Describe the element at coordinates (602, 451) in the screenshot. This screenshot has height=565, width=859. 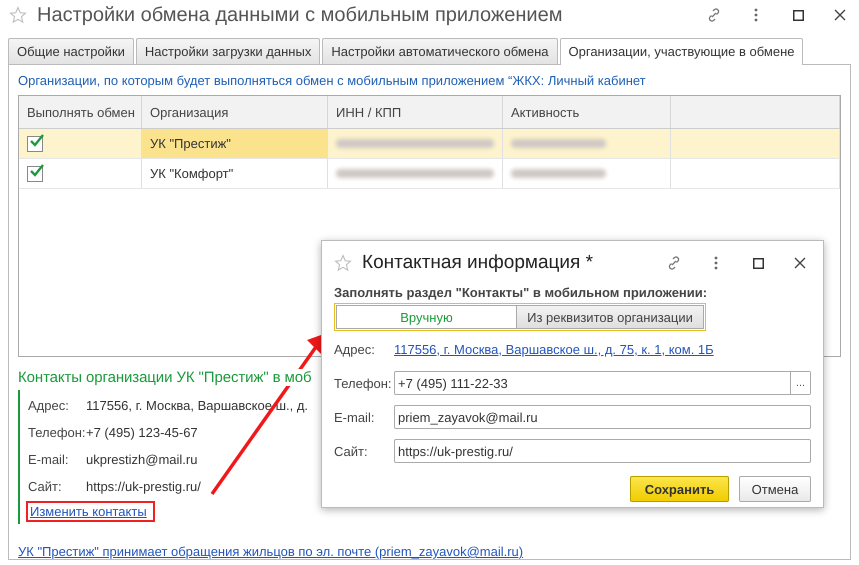
I see `input-text: https://uk-prestig.ru/` at that location.